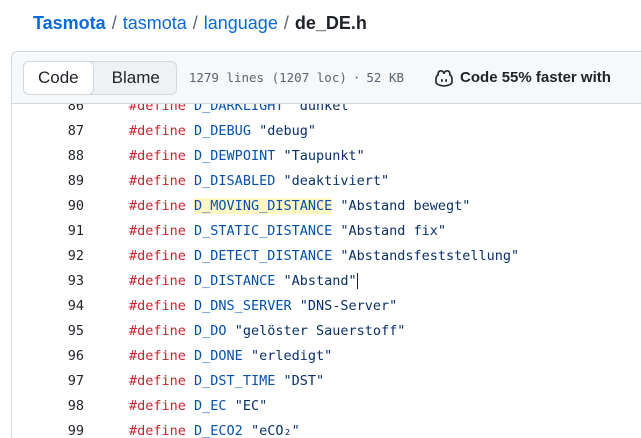  I want to click on macro-name: D_DNS_SERVER, so click(243, 305).